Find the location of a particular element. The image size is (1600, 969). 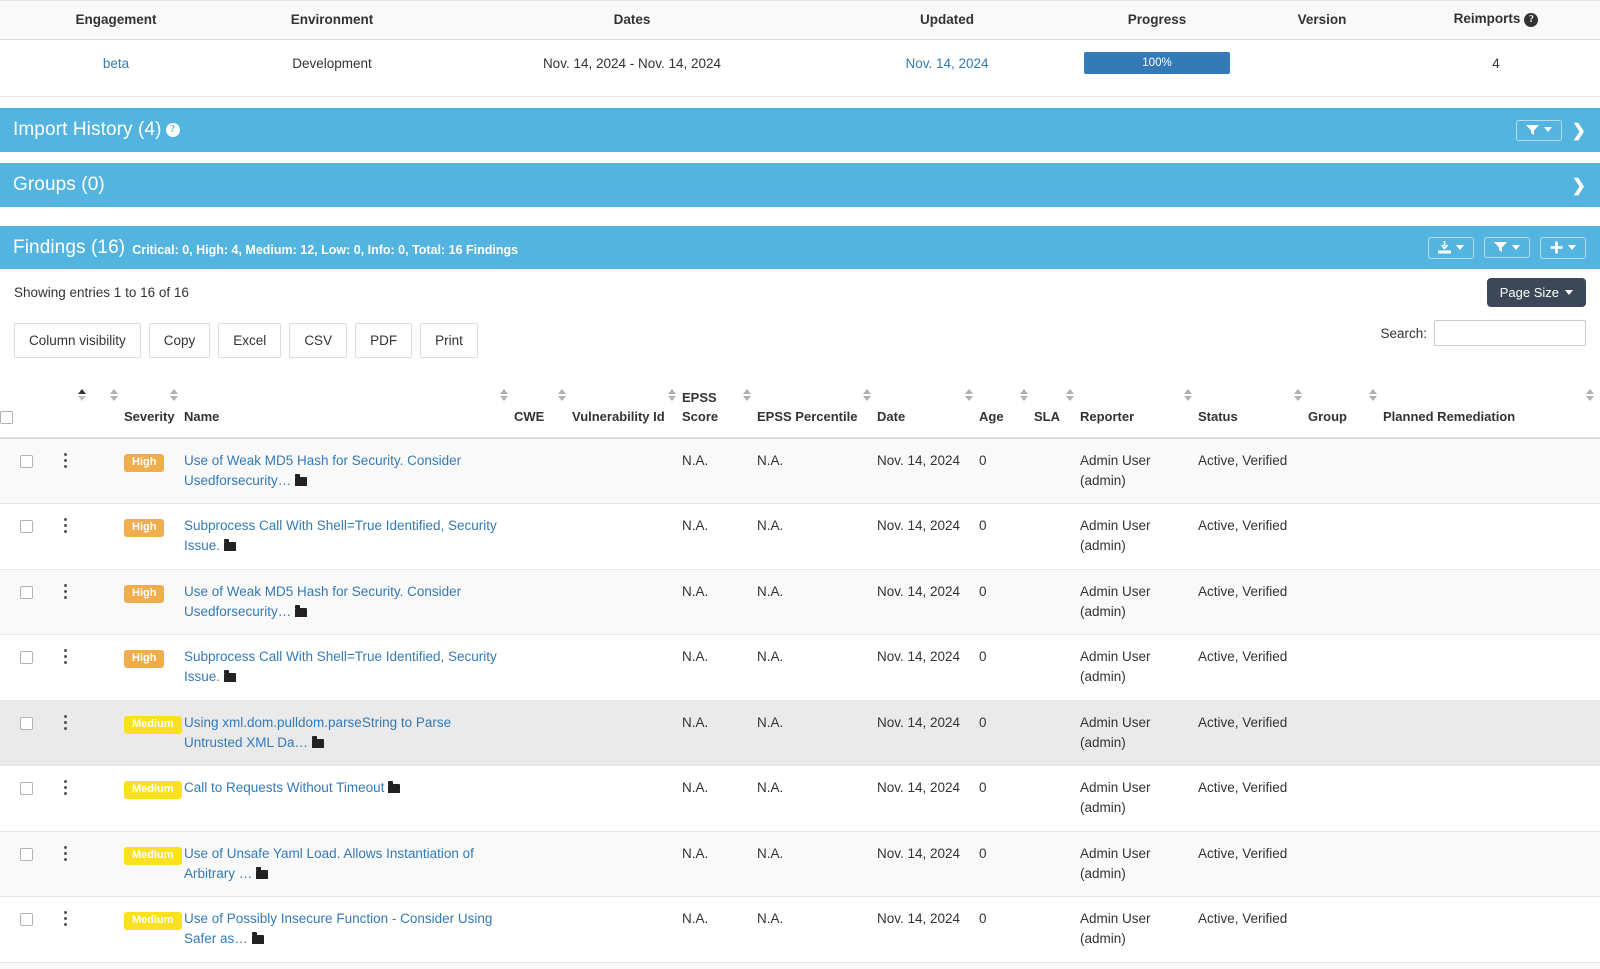

import-history-panel-header: Import History (4) ? ❯ is located at coordinates (800, 130).